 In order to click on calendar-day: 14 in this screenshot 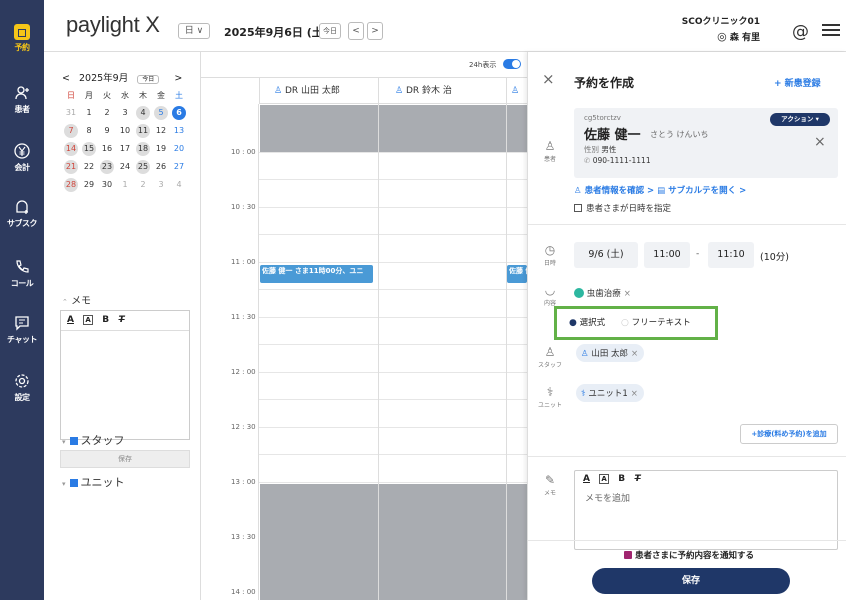, I will do `click(71, 149)`.